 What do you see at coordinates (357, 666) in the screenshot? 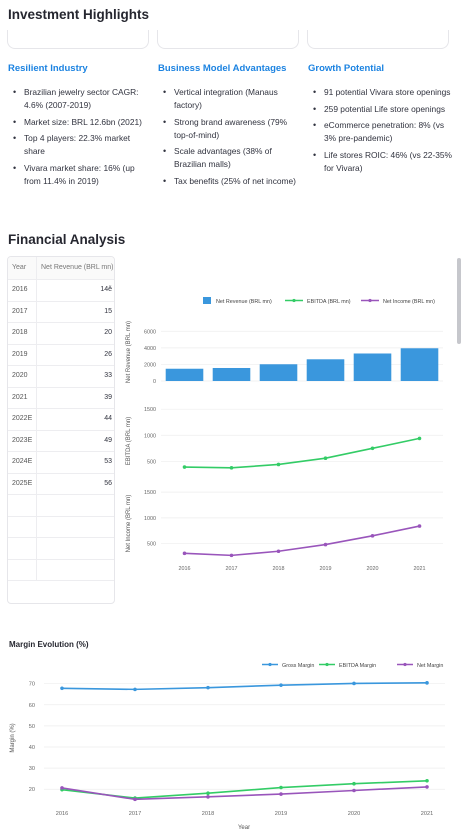
I see `legend-label: EBITDA Margin` at bounding box center [357, 666].